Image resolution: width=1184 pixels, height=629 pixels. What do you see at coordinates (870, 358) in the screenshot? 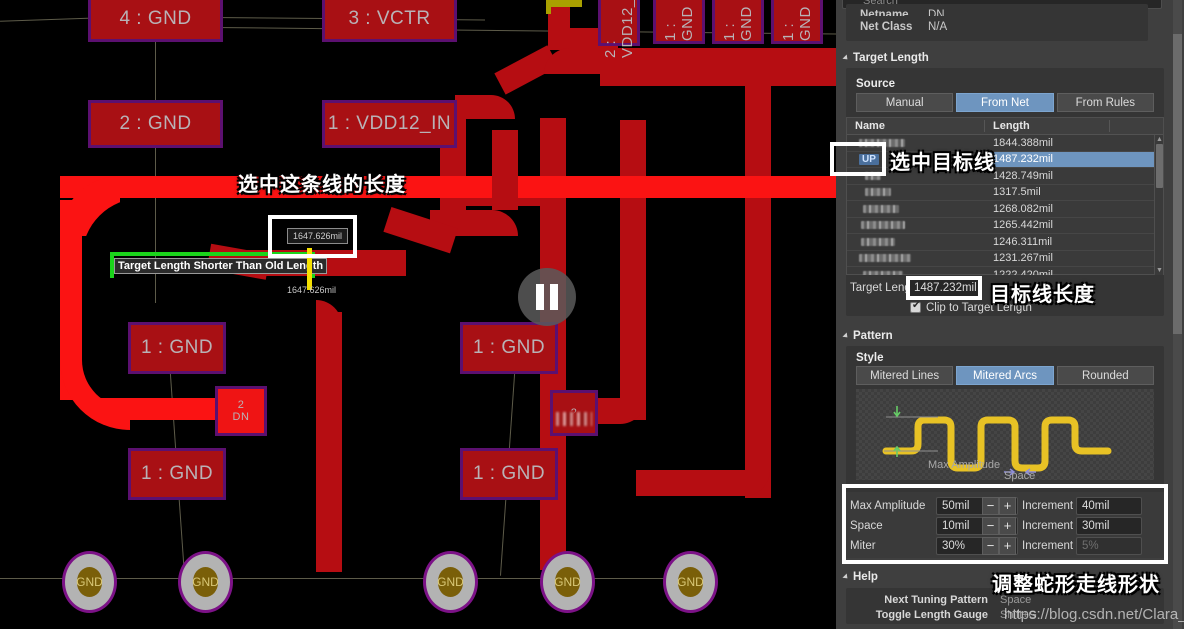
I see `style-label: Style` at bounding box center [870, 358].